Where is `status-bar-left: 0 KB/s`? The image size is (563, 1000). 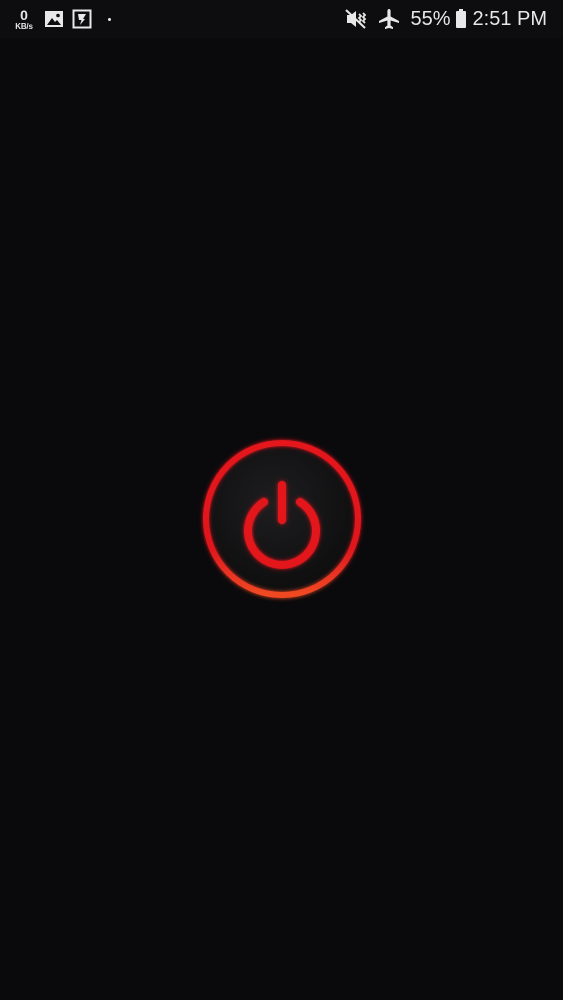
status-bar-left: 0 KB/s is located at coordinates (61, 19).